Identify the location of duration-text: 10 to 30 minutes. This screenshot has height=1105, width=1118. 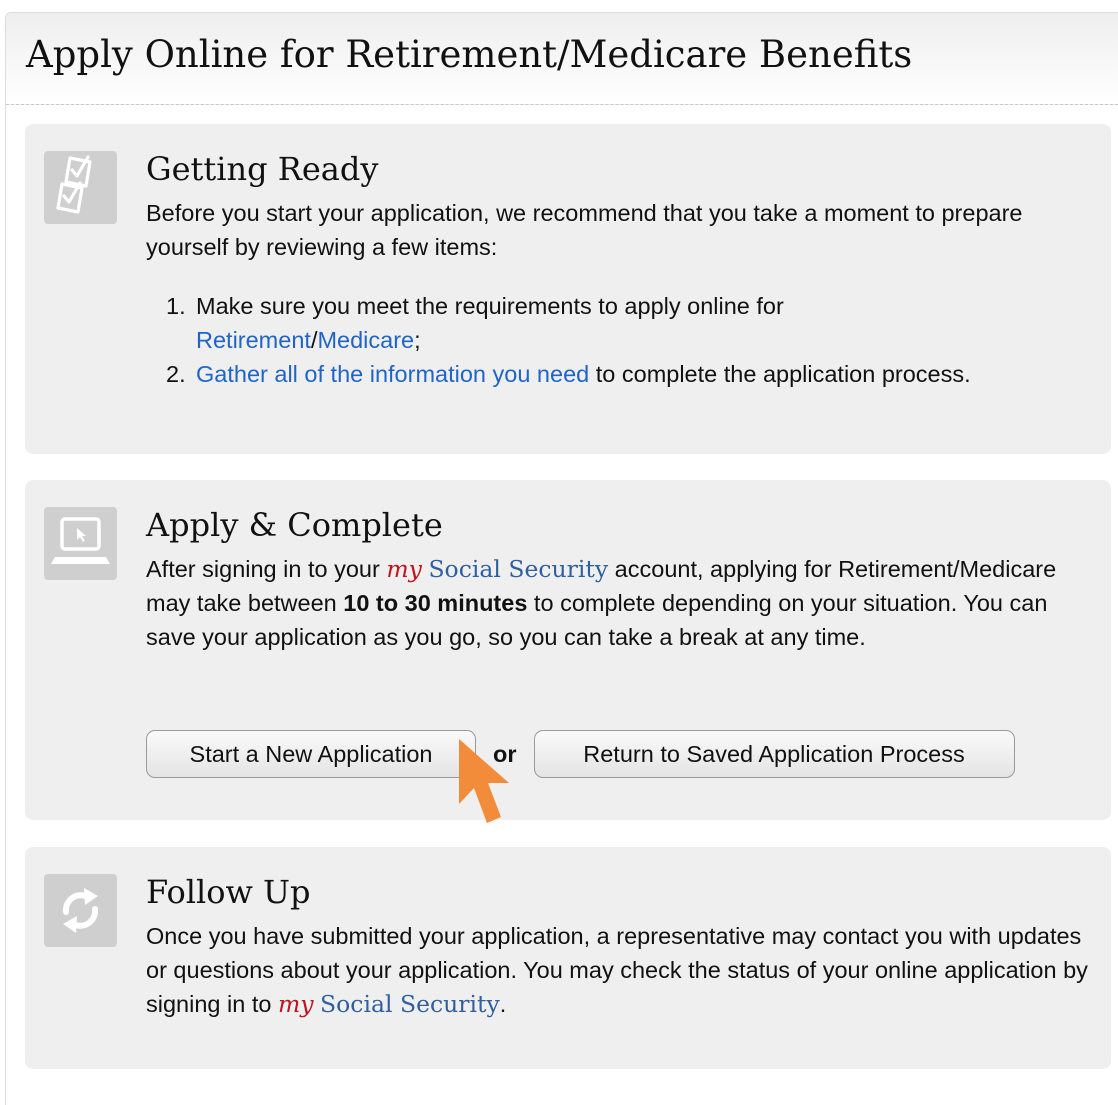
(435, 603).